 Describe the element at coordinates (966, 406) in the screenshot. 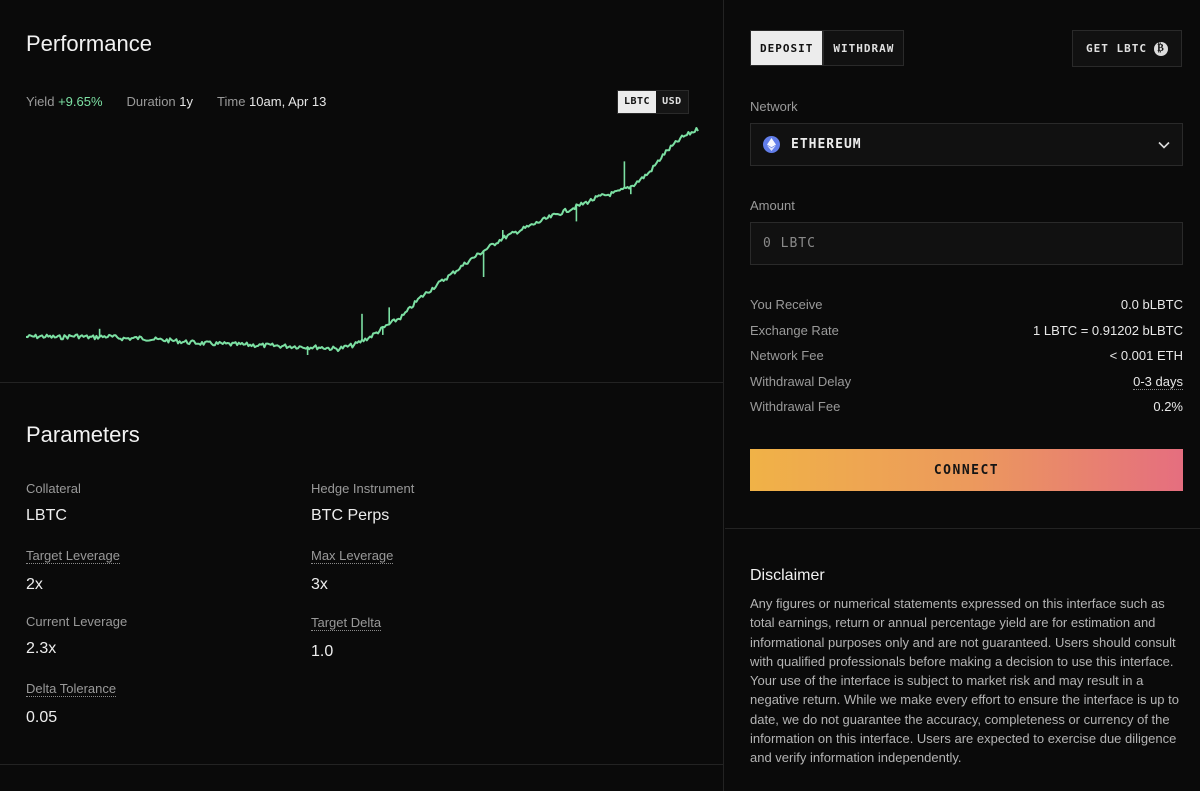

I see `summary-row-withdrawal-fee: Withdrawal Fee 0.2%` at that location.